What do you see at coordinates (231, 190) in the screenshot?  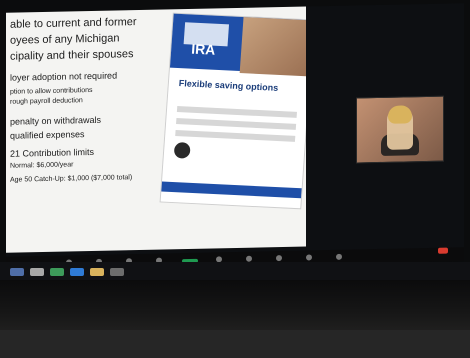 I see `brochure-footer-band` at bounding box center [231, 190].